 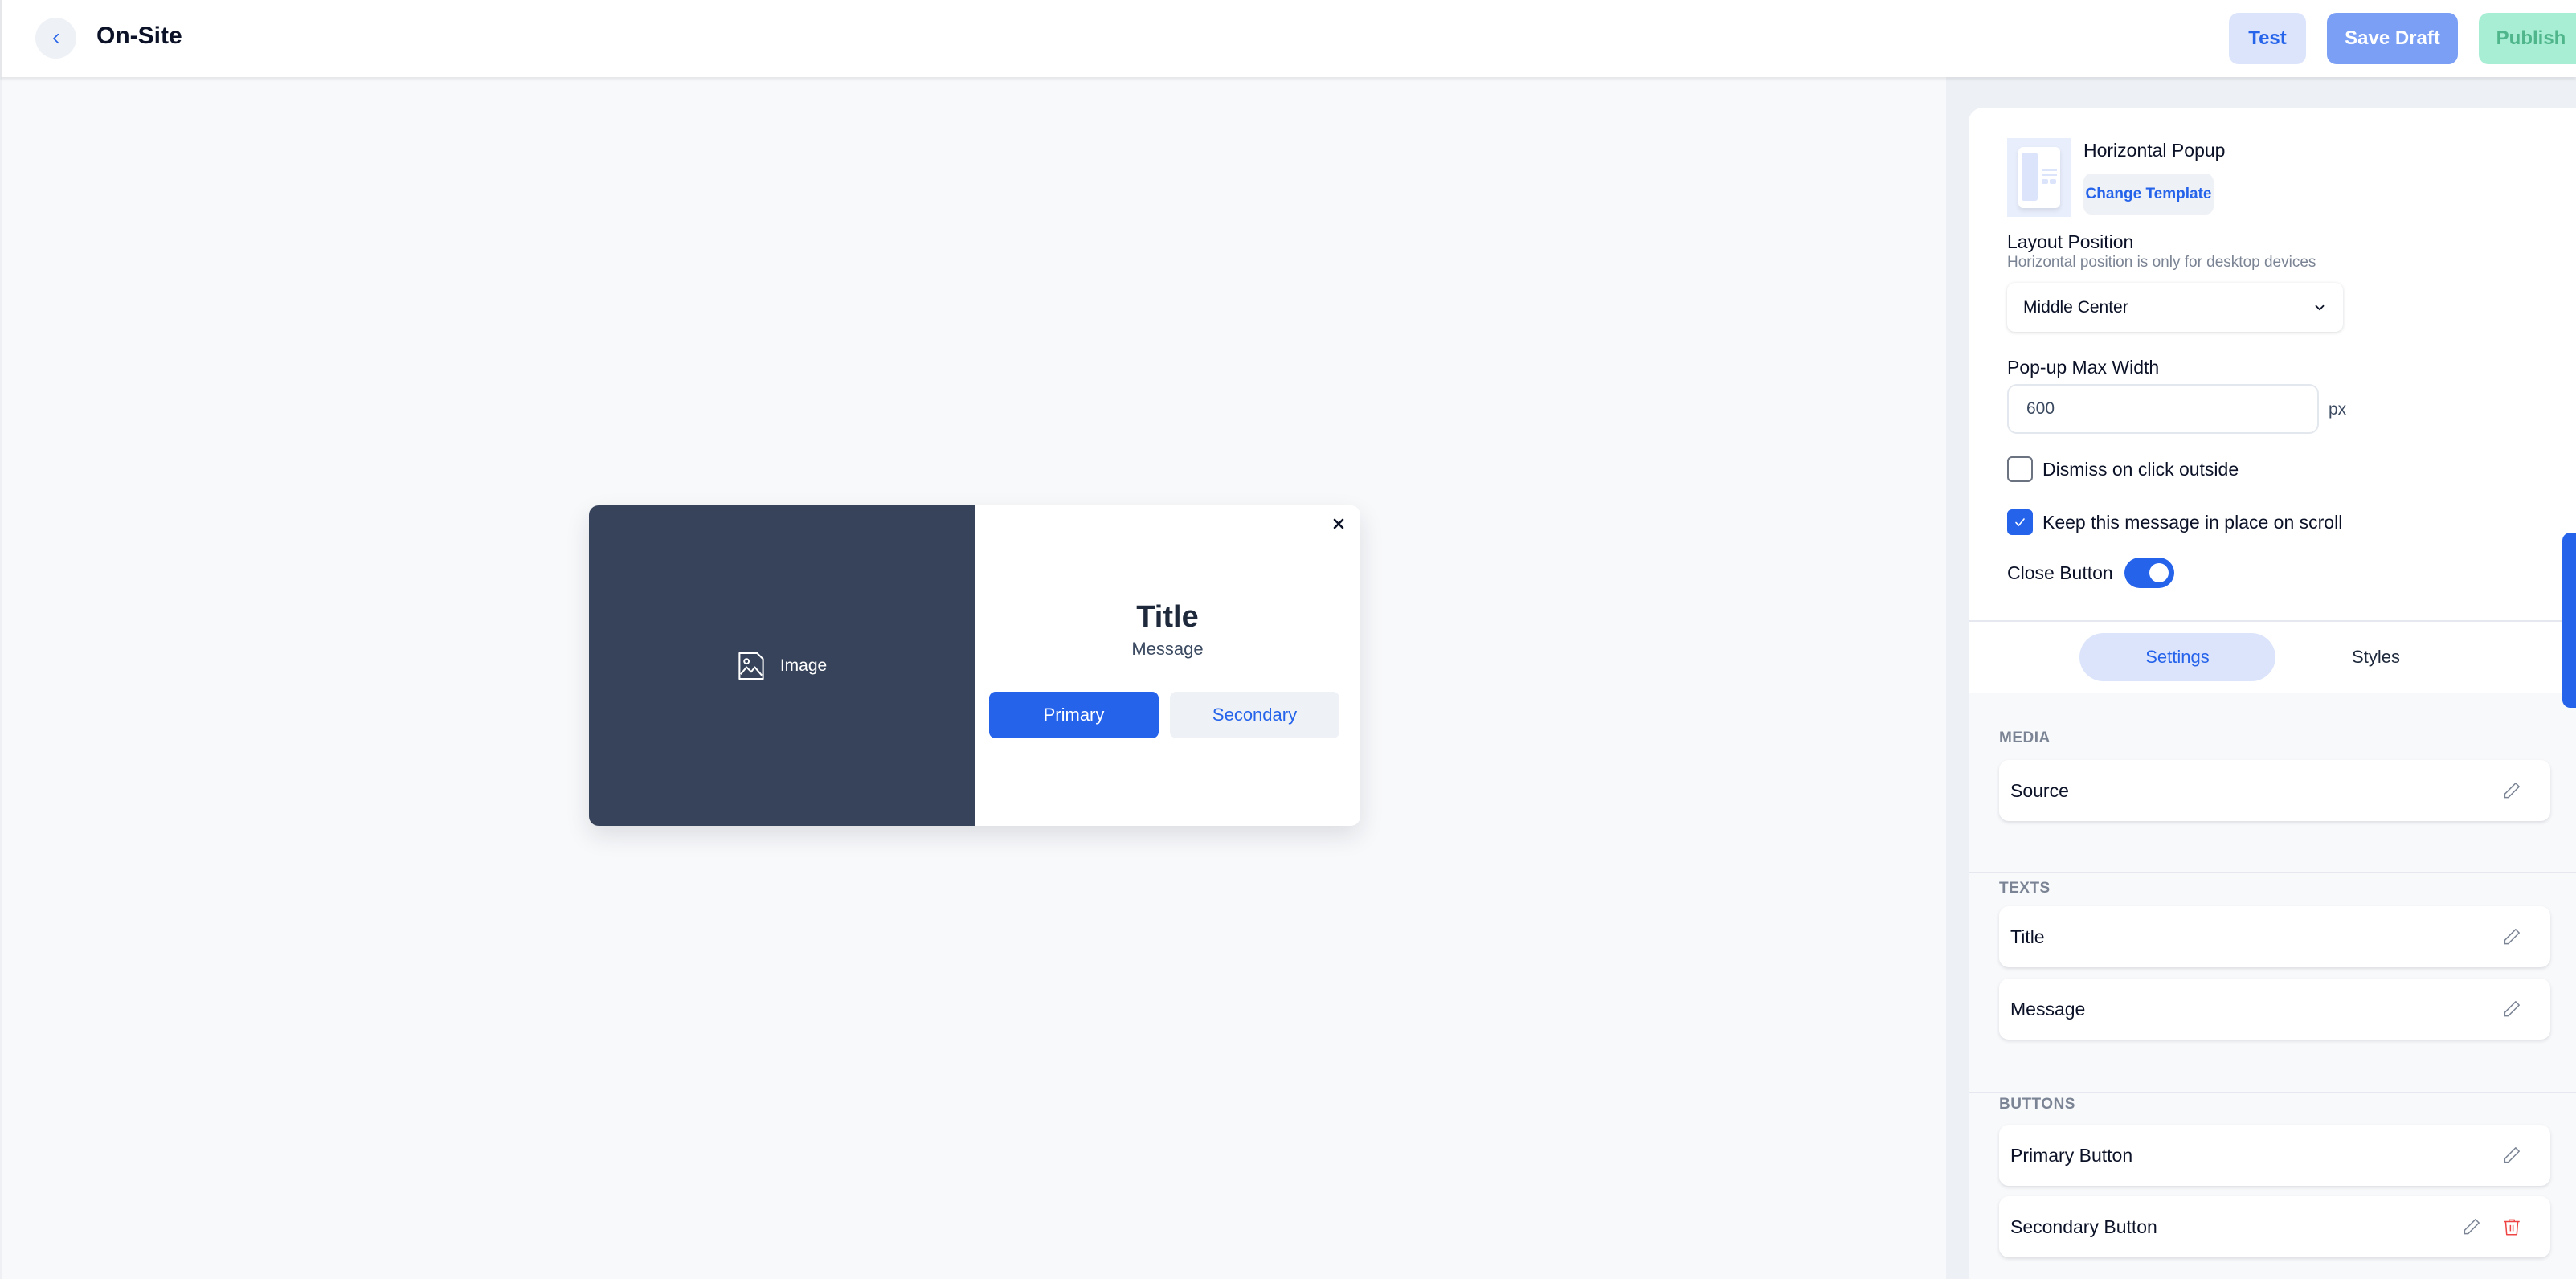 What do you see at coordinates (2025, 889) in the screenshot?
I see `texts-section-heading: TEXTS` at bounding box center [2025, 889].